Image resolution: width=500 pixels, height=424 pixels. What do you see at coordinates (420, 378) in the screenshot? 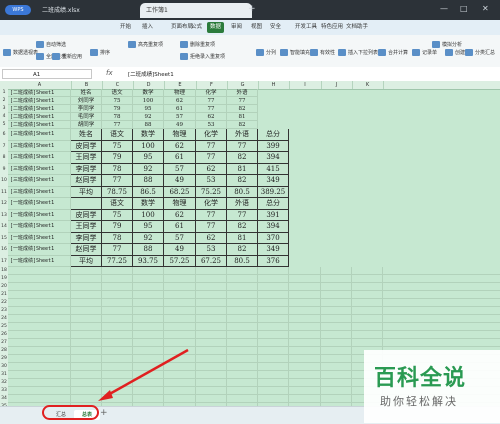
I see `watermark-title: 百科全说` at bounding box center [420, 378].